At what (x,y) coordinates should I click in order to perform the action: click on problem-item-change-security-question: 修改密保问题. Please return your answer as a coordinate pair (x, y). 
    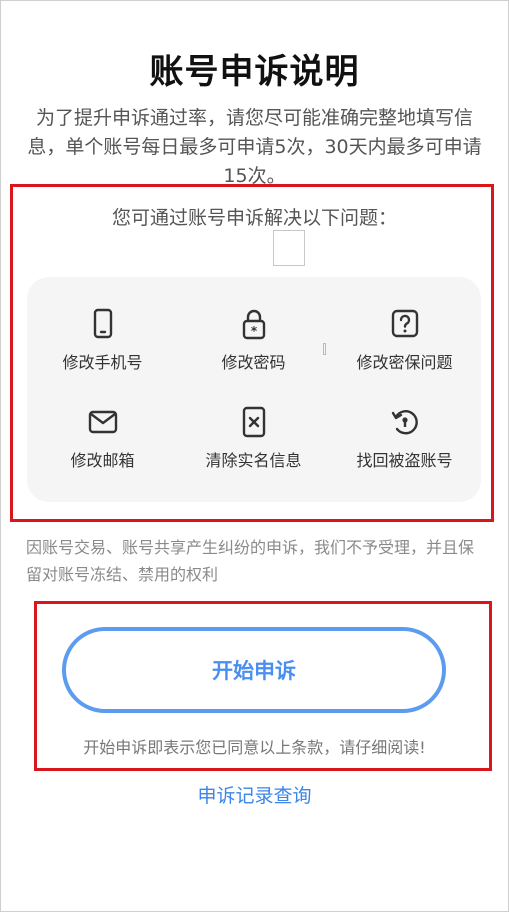
    Looking at the image, I should click on (404, 340).